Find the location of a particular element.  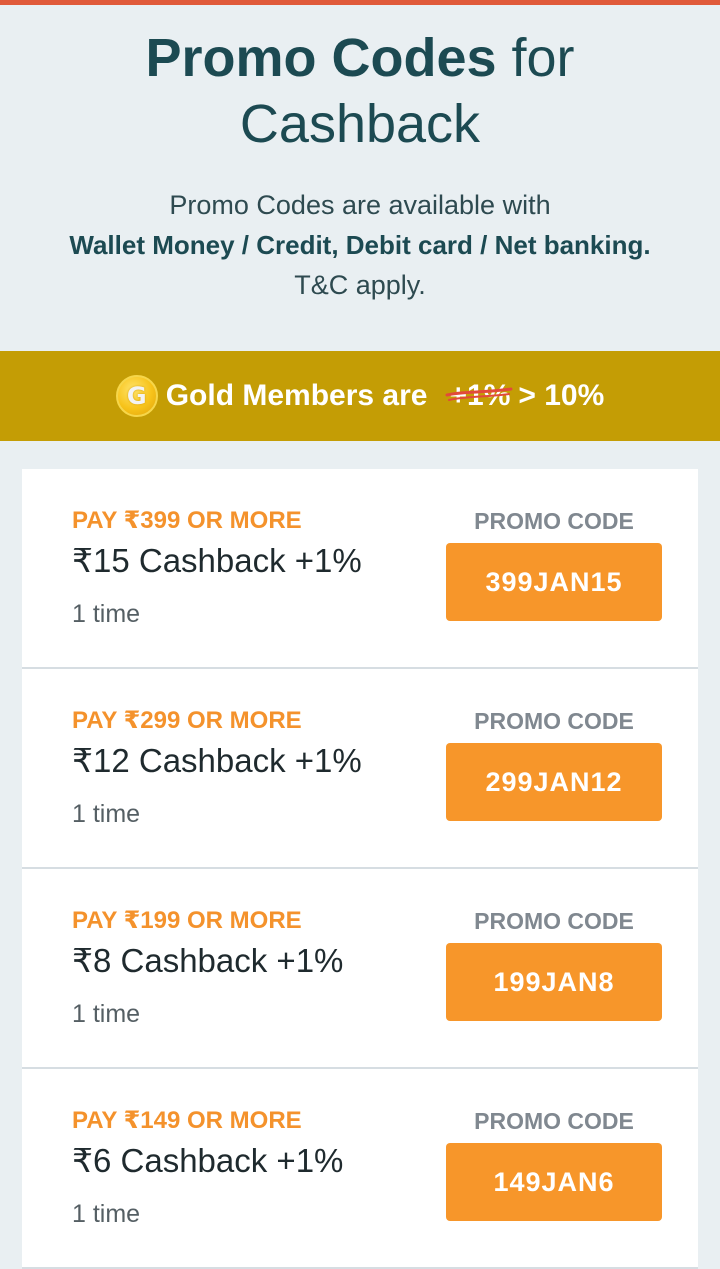

page-title-rest: for is located at coordinates (535, 58).